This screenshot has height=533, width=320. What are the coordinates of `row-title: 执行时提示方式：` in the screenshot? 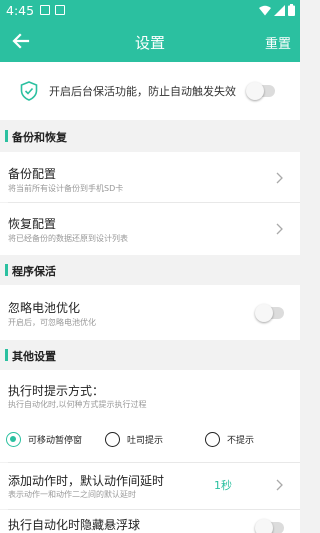 It's located at (56, 391).